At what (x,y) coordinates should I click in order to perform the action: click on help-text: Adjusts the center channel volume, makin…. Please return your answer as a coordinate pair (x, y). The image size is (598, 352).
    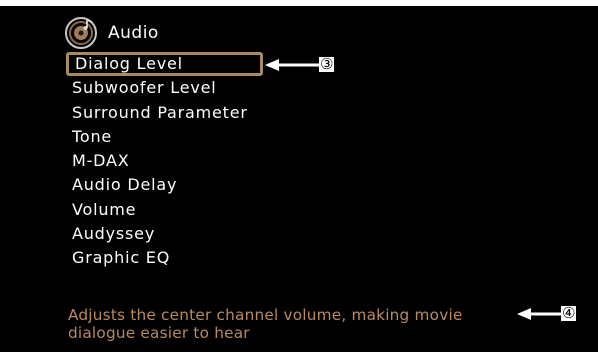
    Looking at the image, I should click on (298, 324).